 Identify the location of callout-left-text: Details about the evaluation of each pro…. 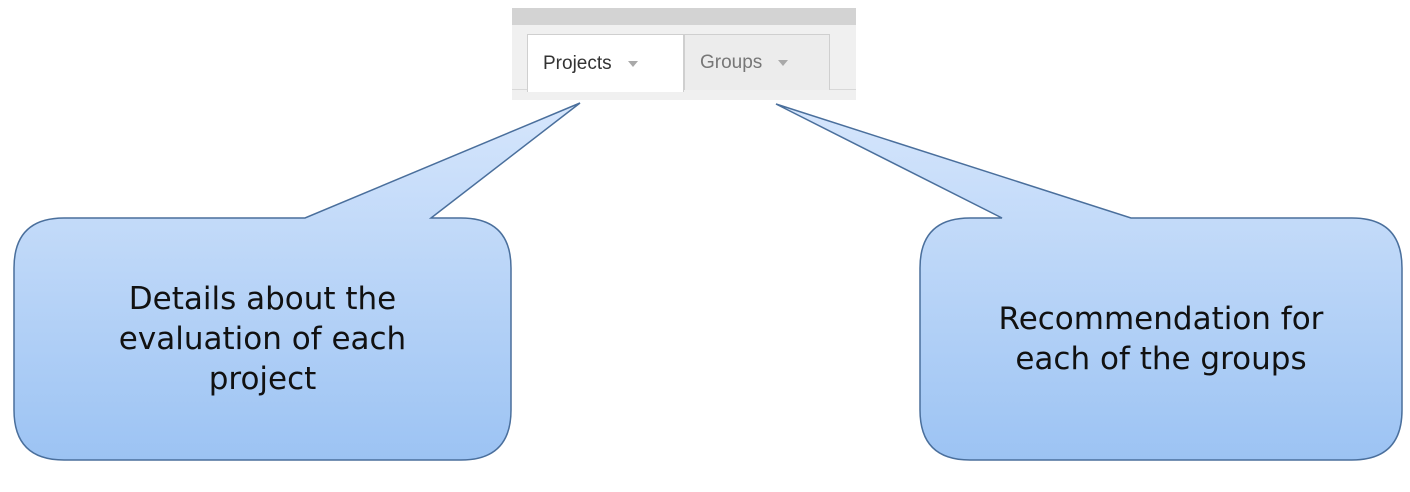
(262, 339).